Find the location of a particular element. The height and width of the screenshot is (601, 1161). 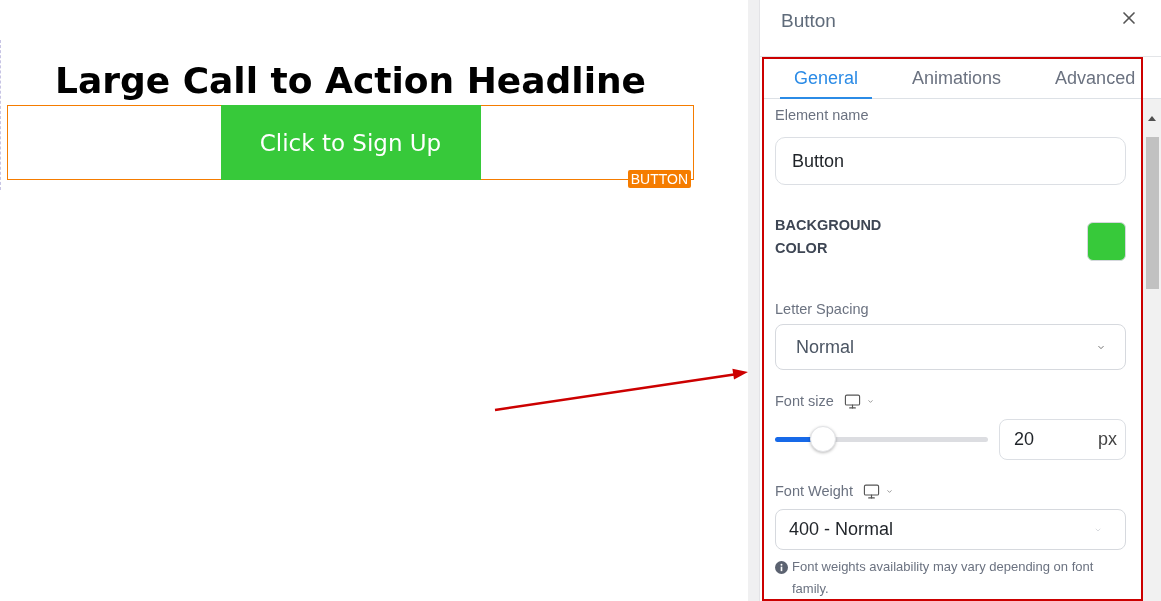

field-label: Font size is located at coordinates (804, 401).